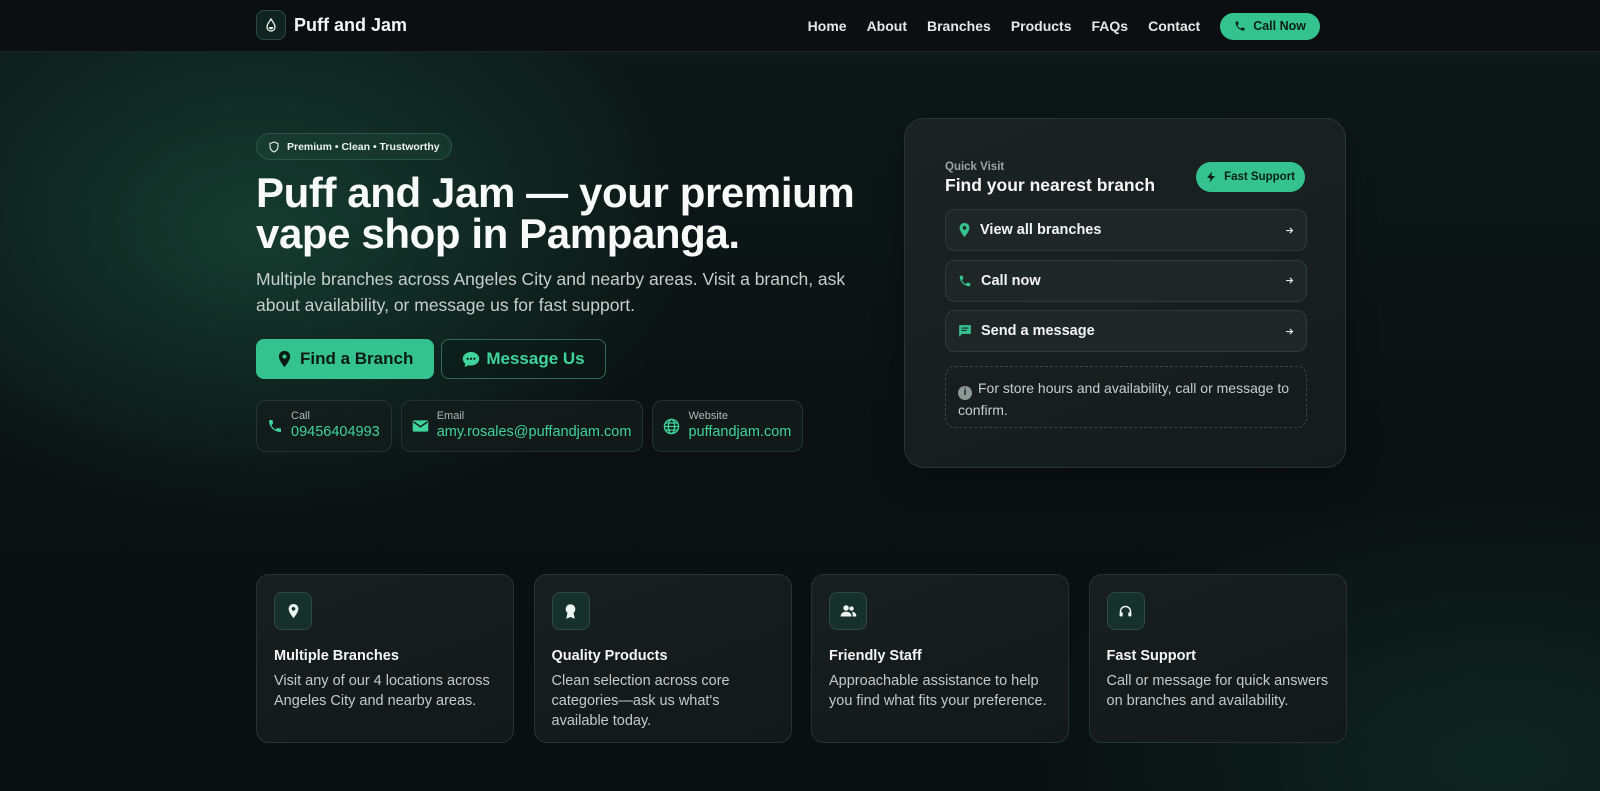 This screenshot has width=1600, height=791. Describe the element at coordinates (1038, 331) in the screenshot. I see `send-message-label: Send a message` at that location.